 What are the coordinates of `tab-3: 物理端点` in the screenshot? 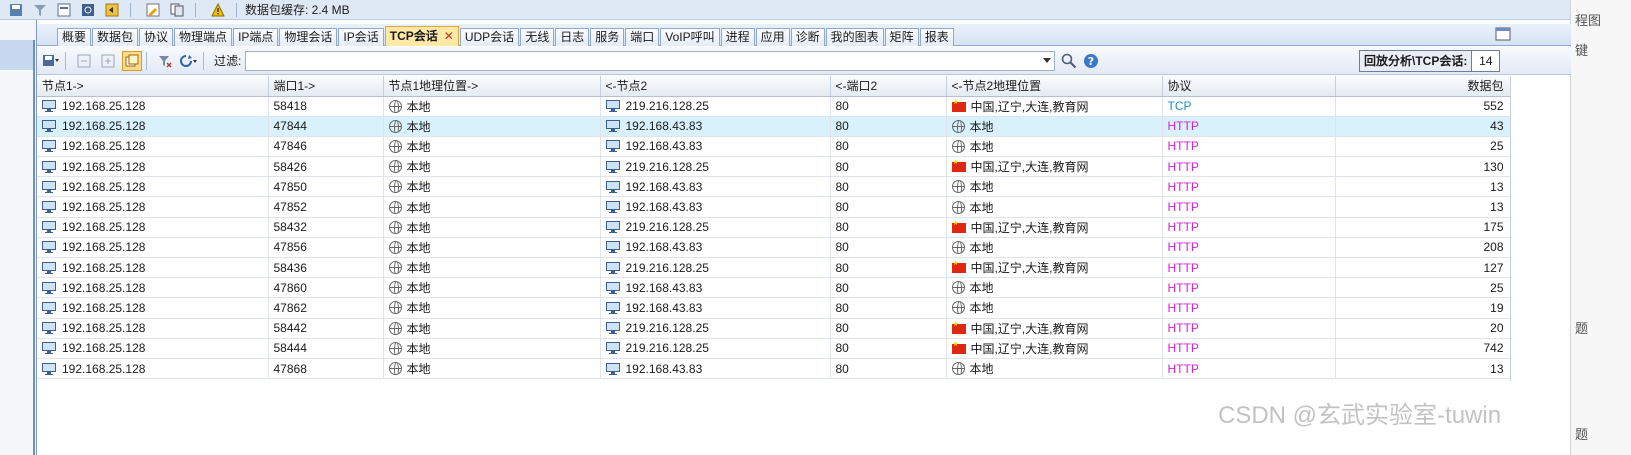 It's located at (203, 37).